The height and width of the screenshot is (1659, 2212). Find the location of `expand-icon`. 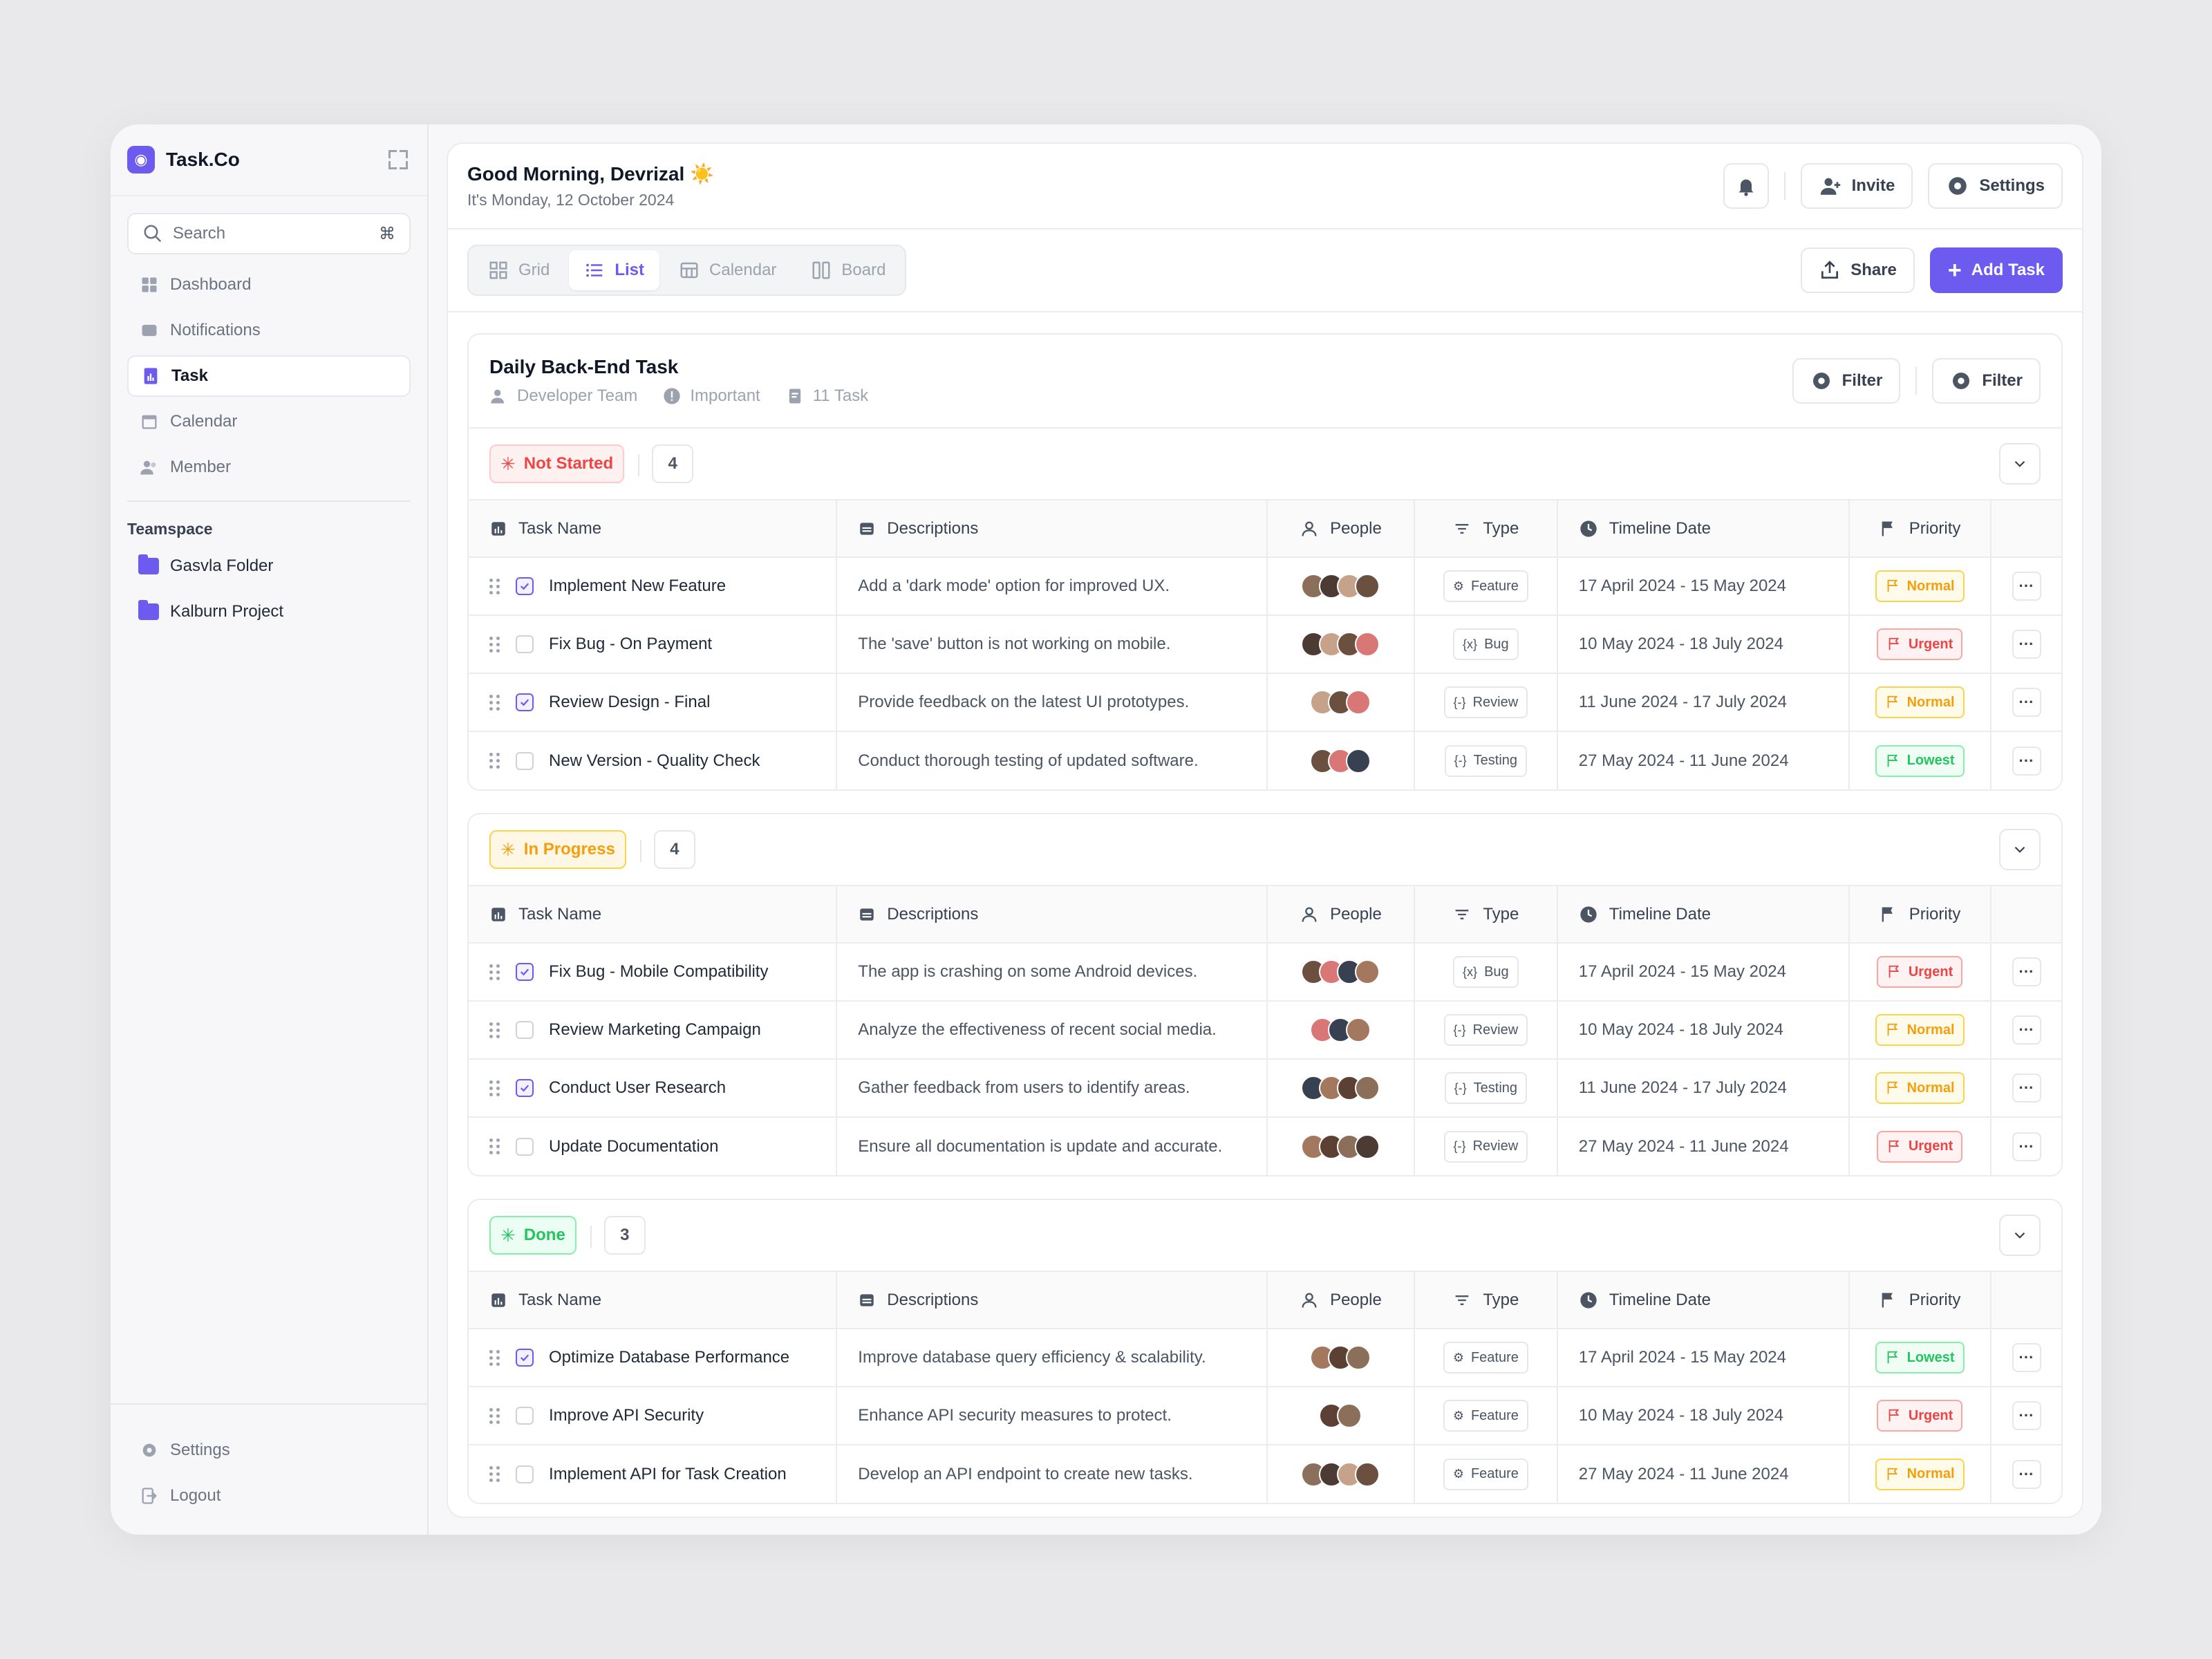

expand-icon is located at coordinates (398, 159).